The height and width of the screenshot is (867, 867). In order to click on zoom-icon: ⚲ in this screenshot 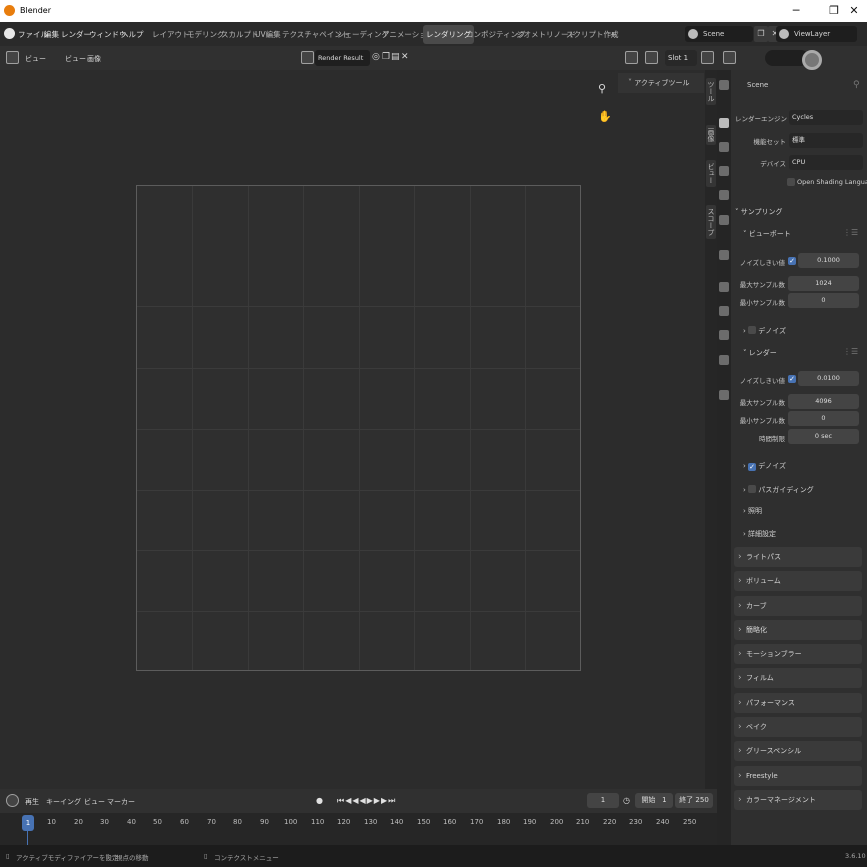, I will do `click(602, 88)`.